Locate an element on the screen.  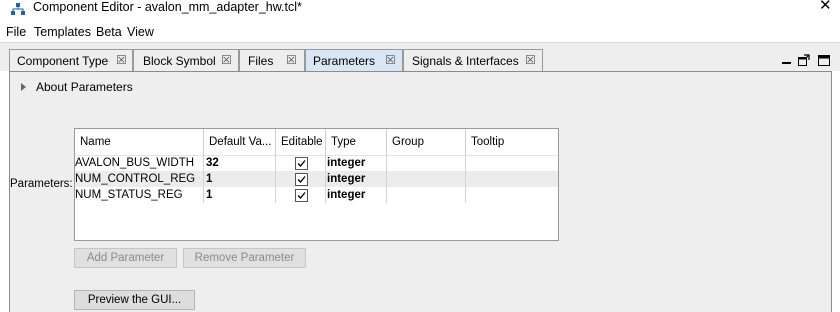
cell-name: NUM_CONTROL_REG is located at coordinates (139, 179).